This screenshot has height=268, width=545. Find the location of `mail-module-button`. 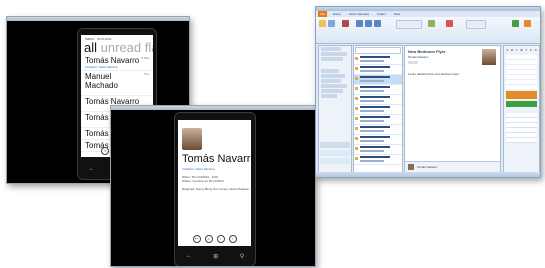

mail-module-button is located at coordinates (335, 145).